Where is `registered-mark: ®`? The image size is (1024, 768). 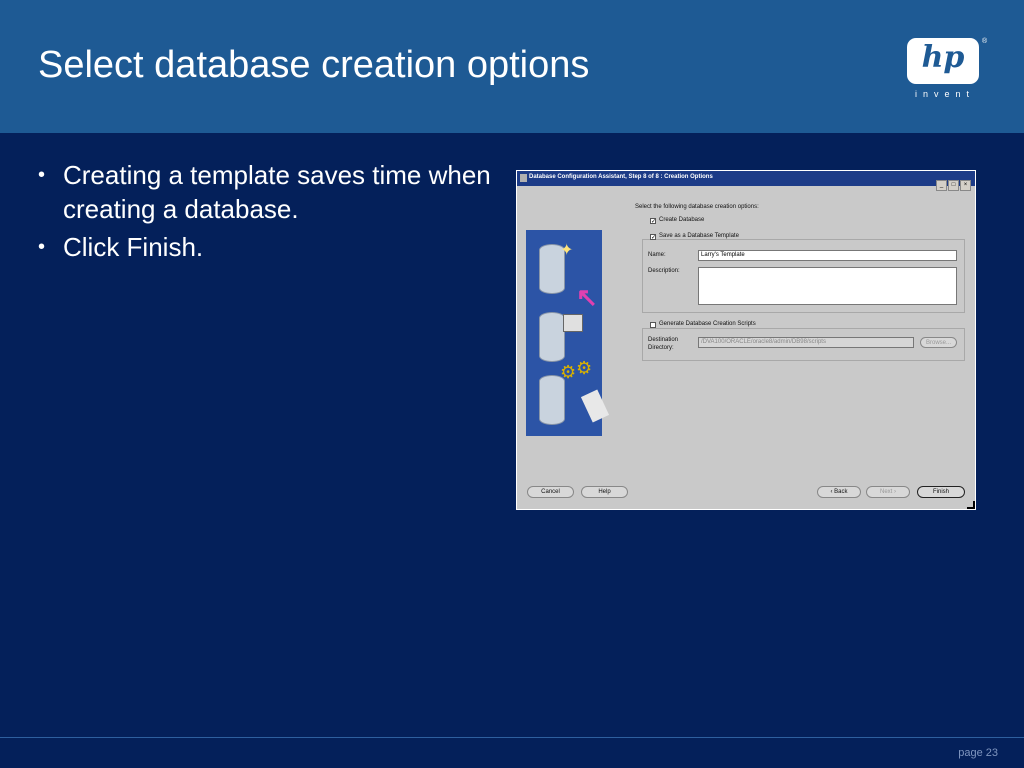 registered-mark: ® is located at coordinates (985, 41).